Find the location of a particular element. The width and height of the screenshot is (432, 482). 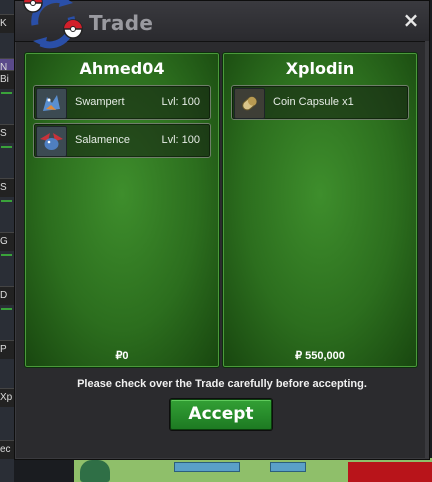

bg-fragment: G is located at coordinates (7, 241).